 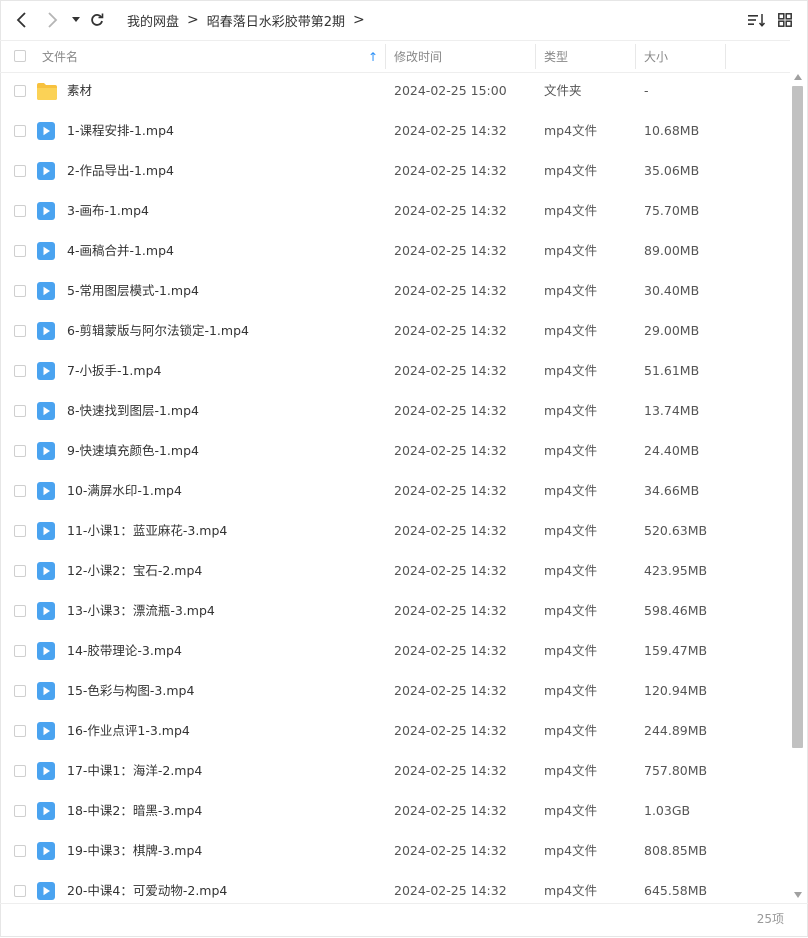 What do you see at coordinates (128, 731) in the screenshot?
I see `file-name: 16-作业点评1-3.mp4` at bounding box center [128, 731].